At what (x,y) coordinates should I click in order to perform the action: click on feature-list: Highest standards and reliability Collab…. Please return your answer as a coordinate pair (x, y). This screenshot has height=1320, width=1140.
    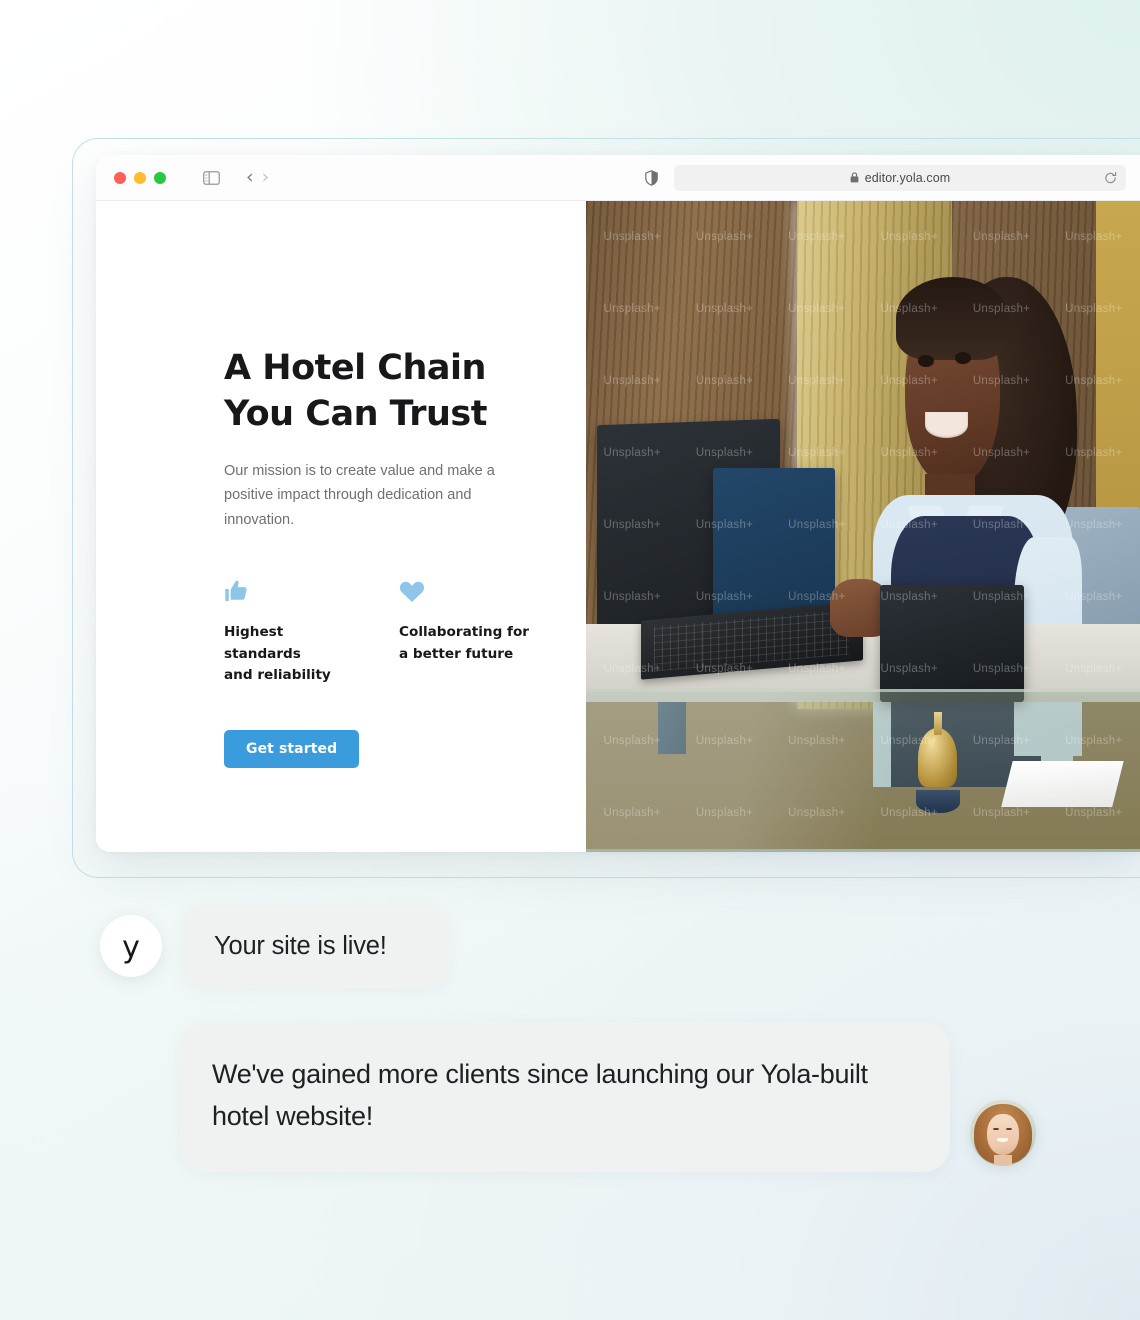
    Looking at the image, I should click on (405, 630).